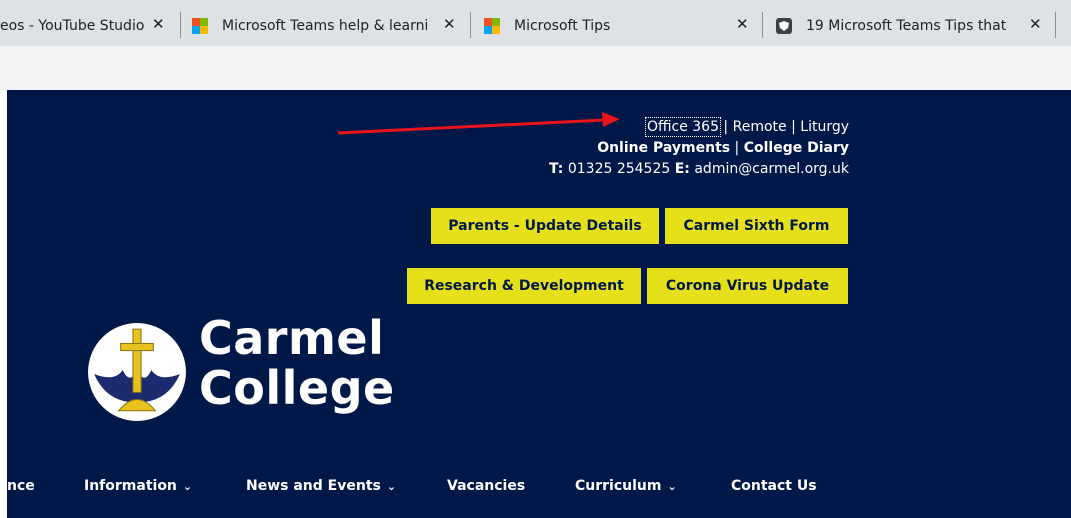  Describe the element at coordinates (535, 68) in the screenshot. I see `browser-toolbar` at that location.